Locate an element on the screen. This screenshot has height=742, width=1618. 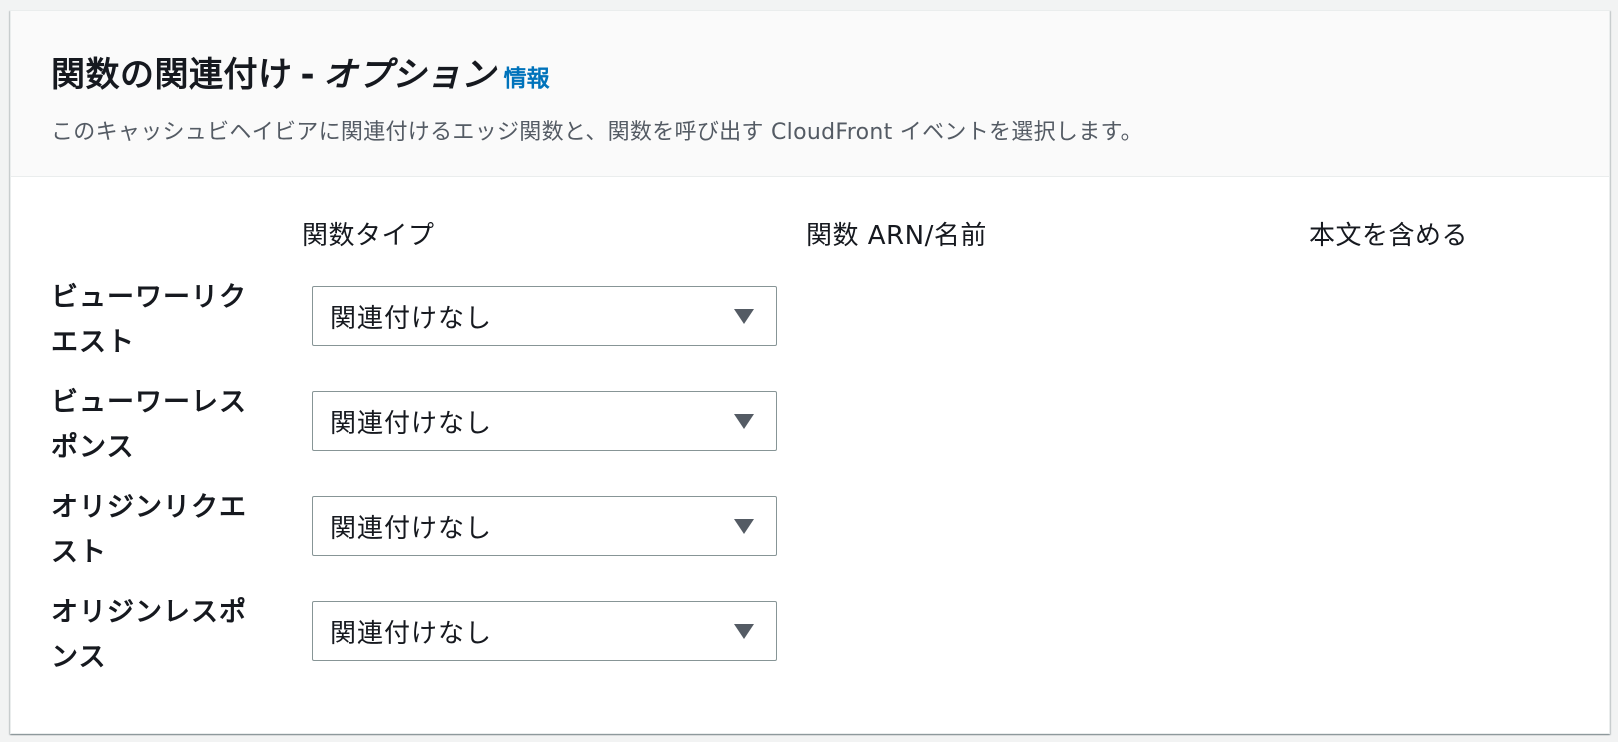
row-label-origin-response: オリジンレスポ ンス is located at coordinates (151, 635).